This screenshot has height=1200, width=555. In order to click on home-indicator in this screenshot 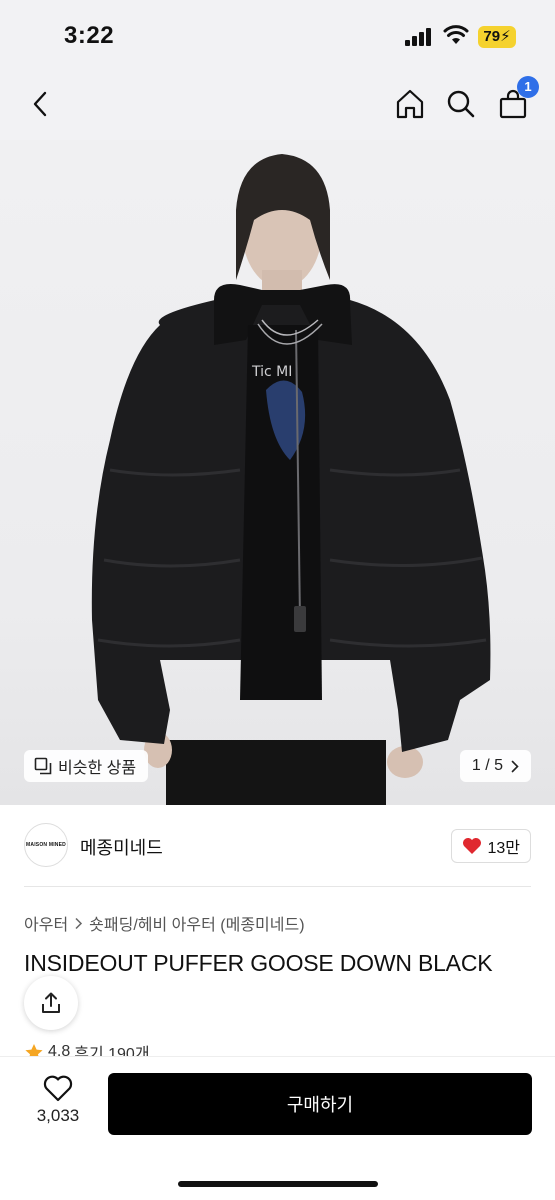, I will do `click(278, 1184)`.